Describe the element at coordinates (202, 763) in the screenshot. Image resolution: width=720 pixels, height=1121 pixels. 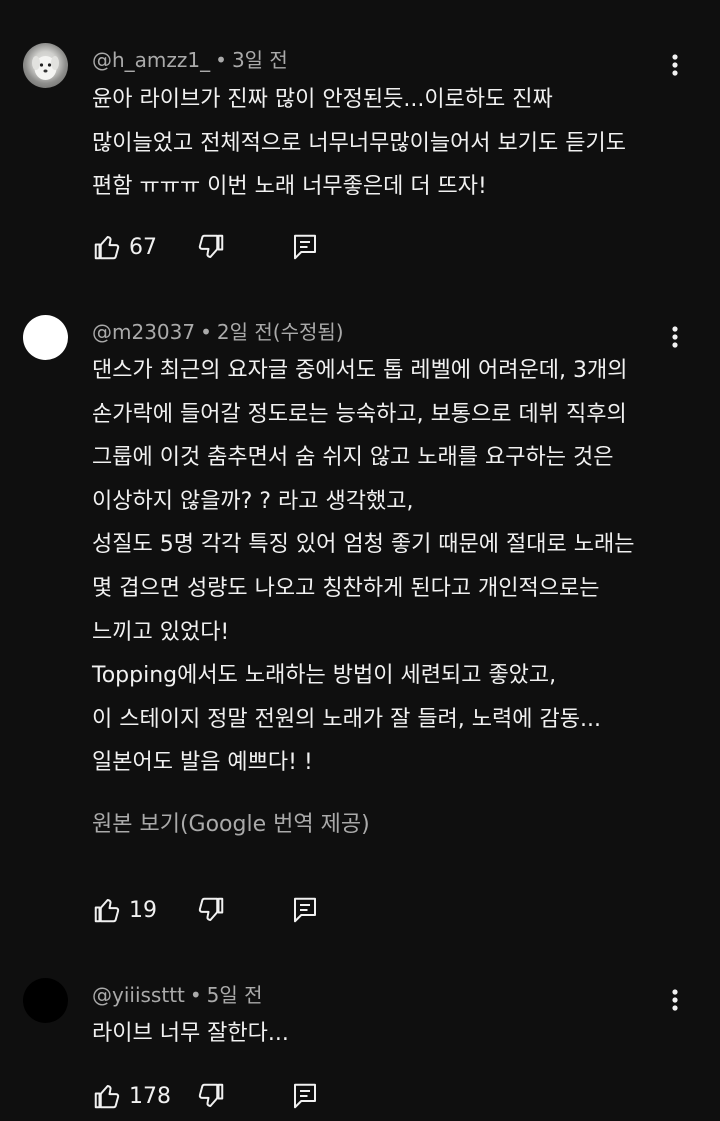
I see `comment-text-line: 일본어도 발음 예쁘다! !` at that location.